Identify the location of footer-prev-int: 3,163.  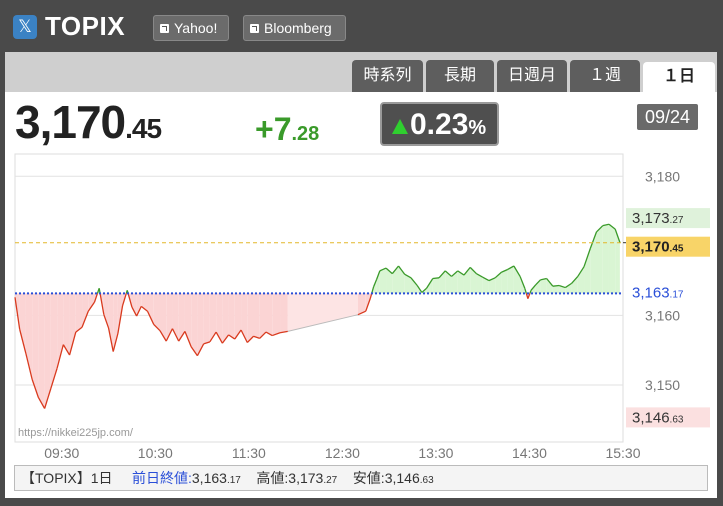
(209, 478).